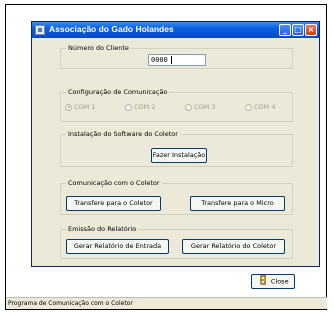 The image size is (334, 315). I want to click on radio-com4-label: COM 4, so click(265, 107).